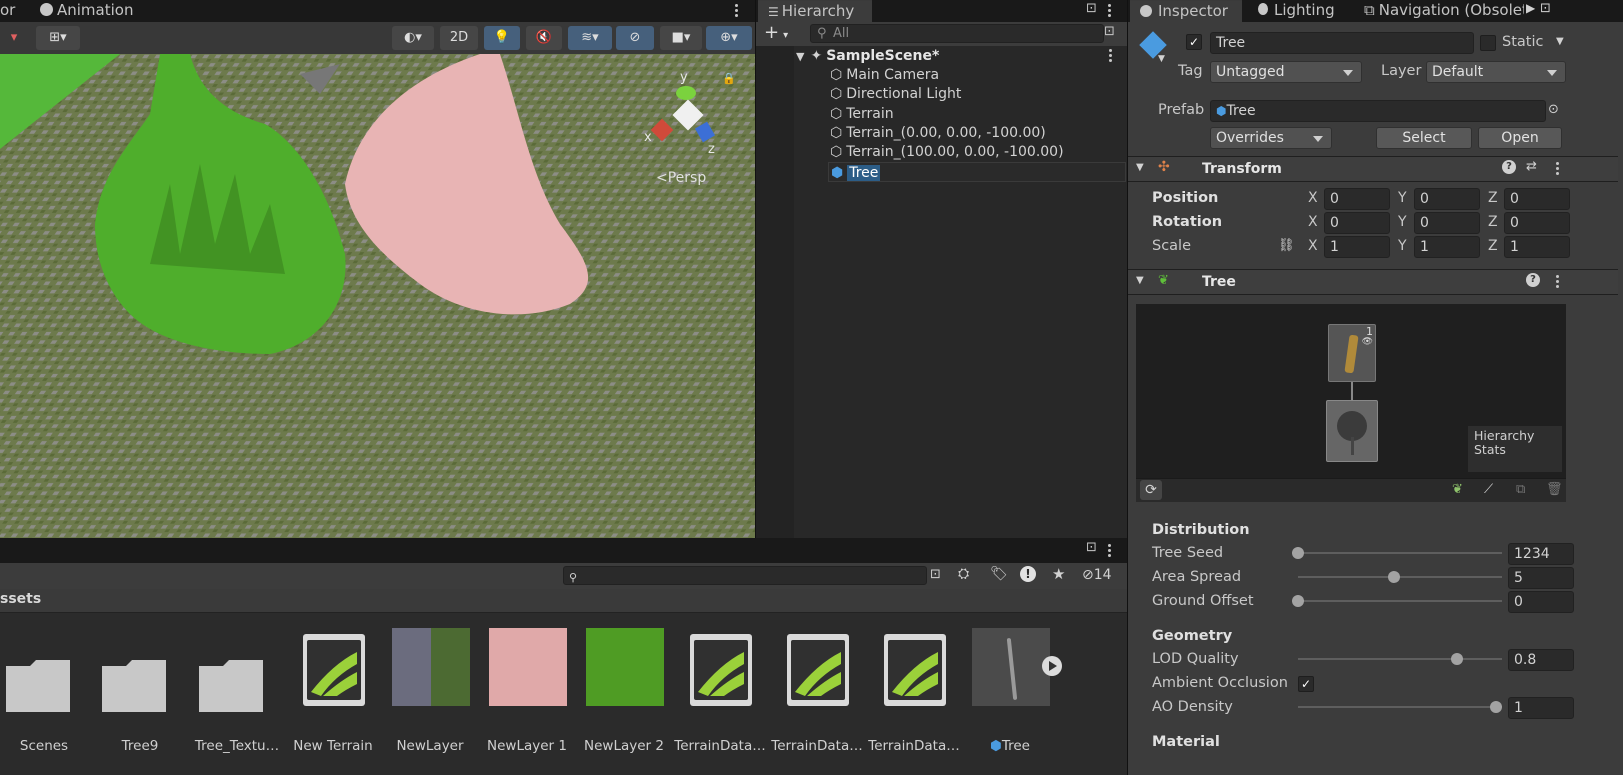 This screenshot has width=1623, height=775. Describe the element at coordinates (1533, 280) in the screenshot. I see `help-icon: ?` at that location.